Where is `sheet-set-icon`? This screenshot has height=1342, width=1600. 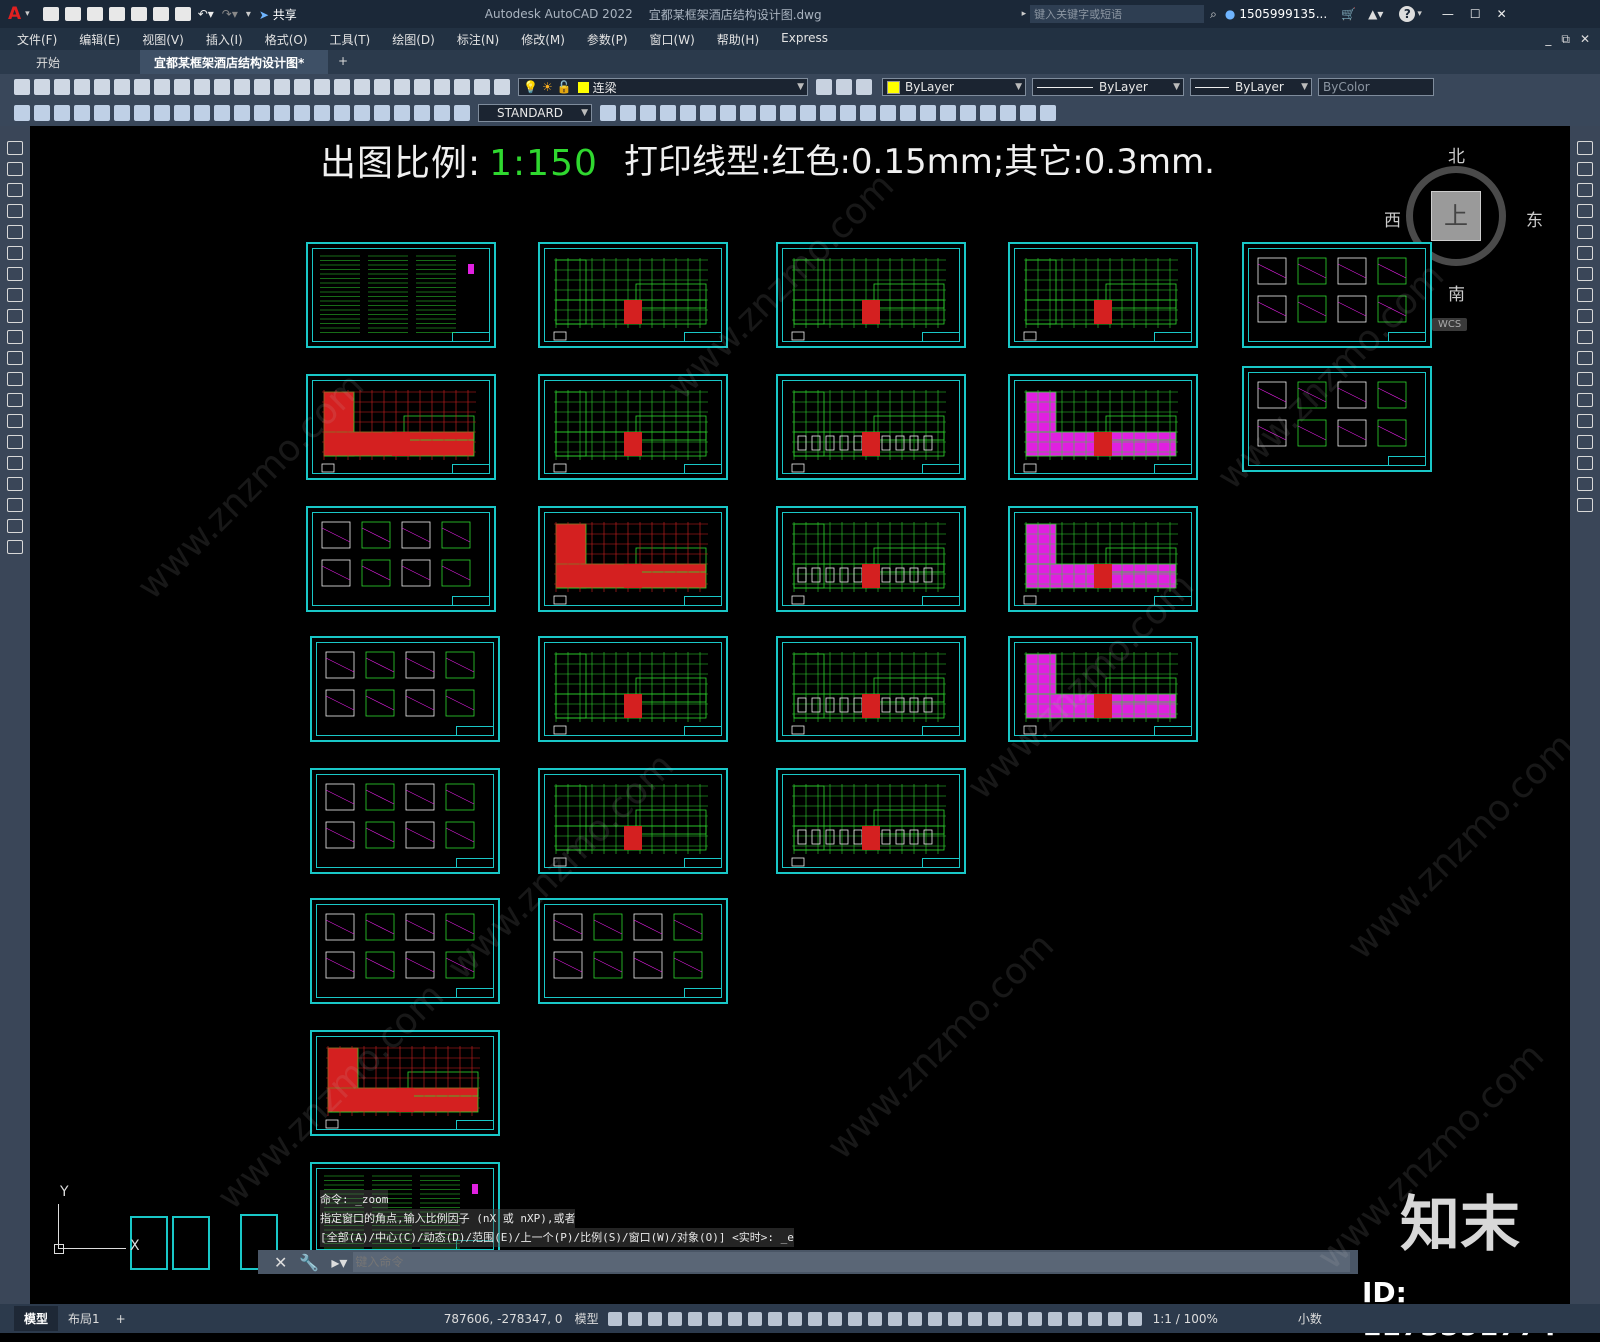
sheet-set-icon is located at coordinates (422, 87).